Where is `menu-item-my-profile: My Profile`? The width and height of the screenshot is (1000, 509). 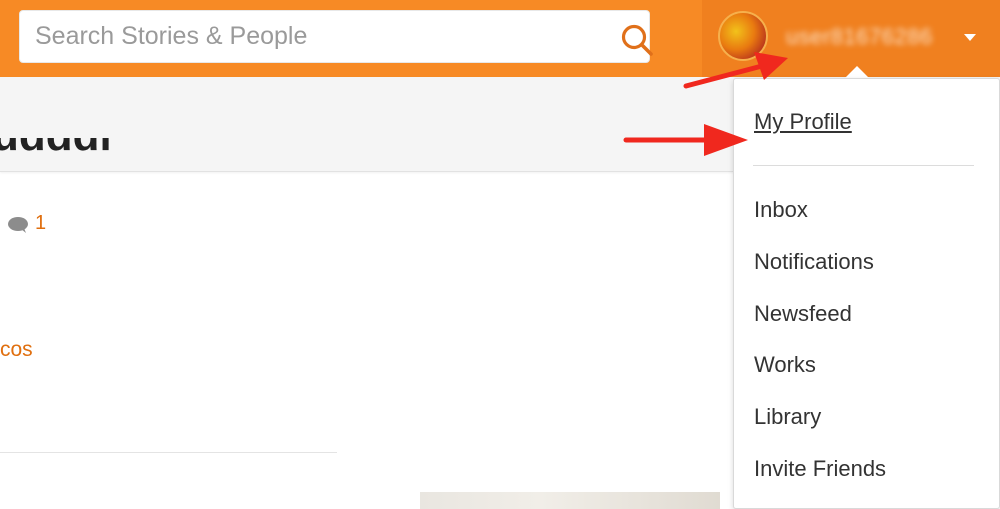 menu-item-my-profile: My Profile is located at coordinates (803, 122).